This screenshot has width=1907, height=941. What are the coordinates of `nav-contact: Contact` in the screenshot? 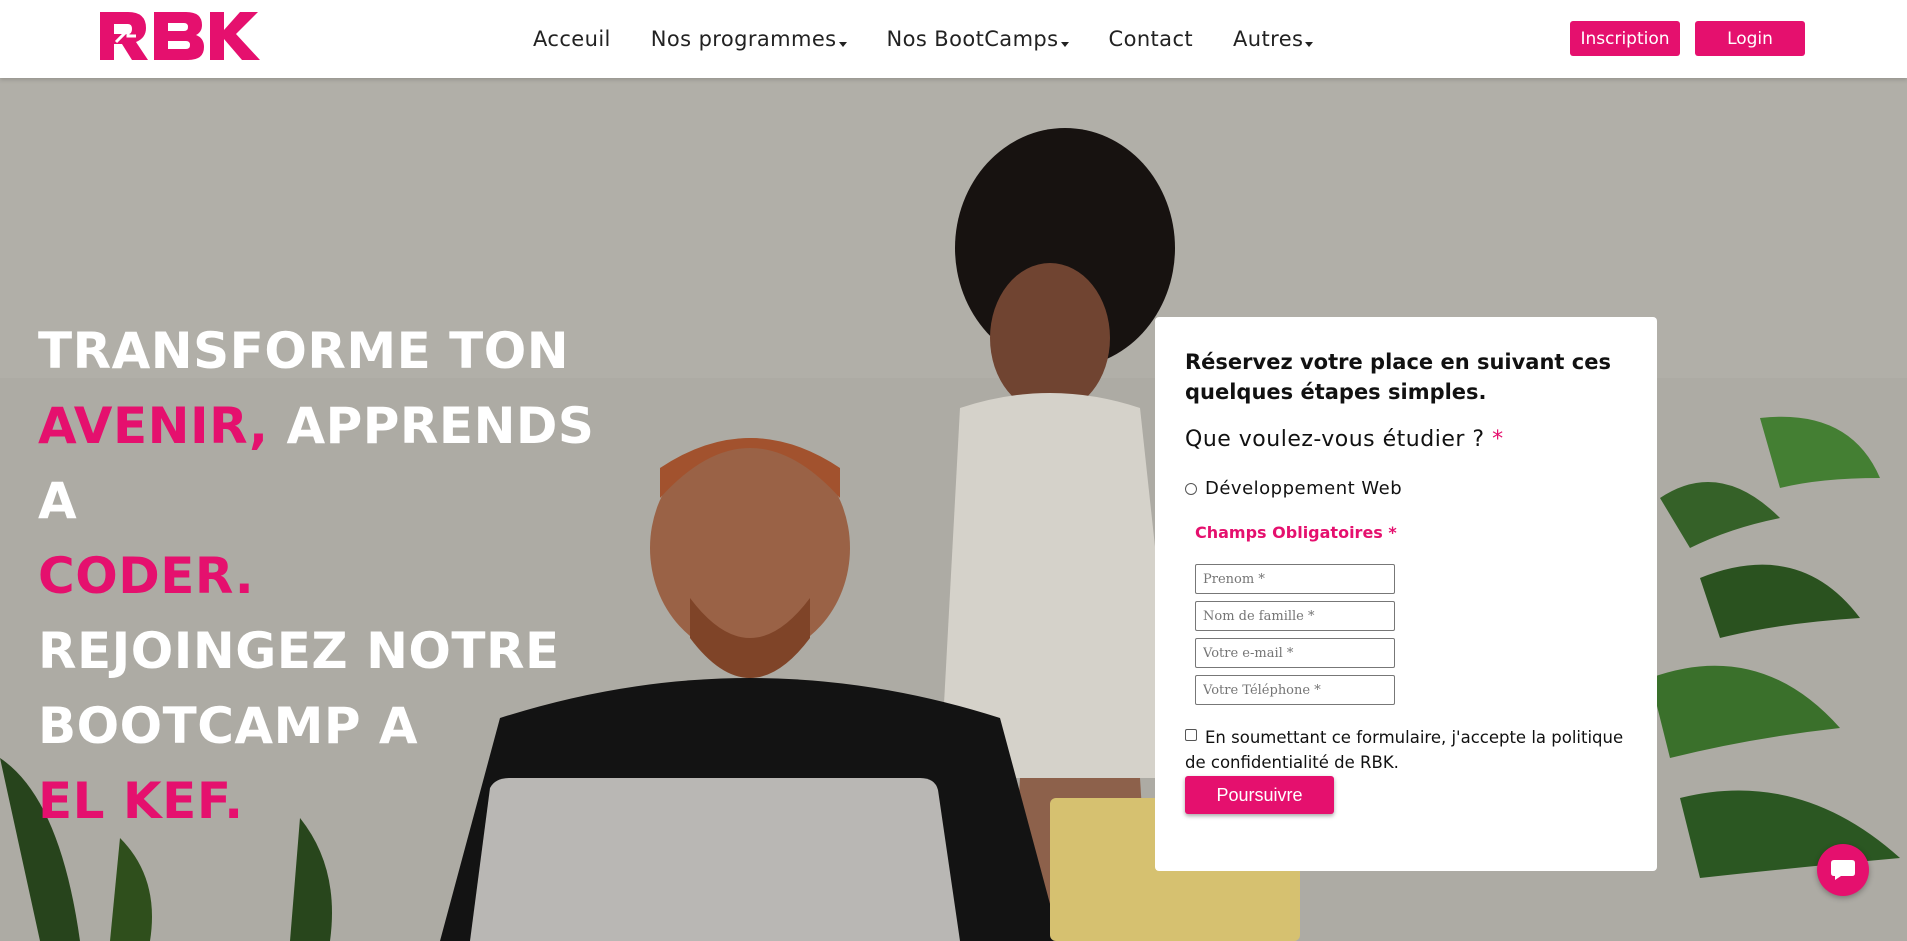 It's located at (1151, 39).